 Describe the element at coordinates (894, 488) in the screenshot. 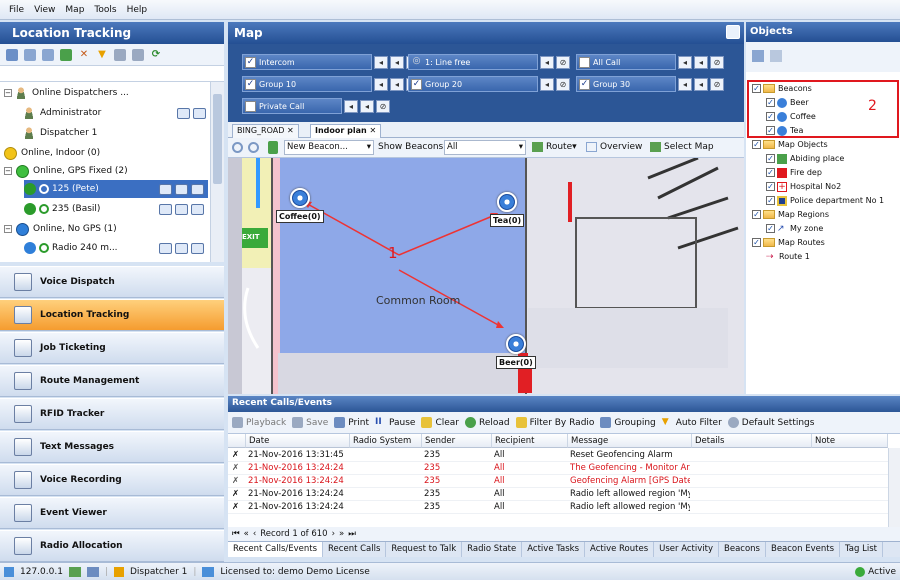

I see `table-scrollbar` at that location.